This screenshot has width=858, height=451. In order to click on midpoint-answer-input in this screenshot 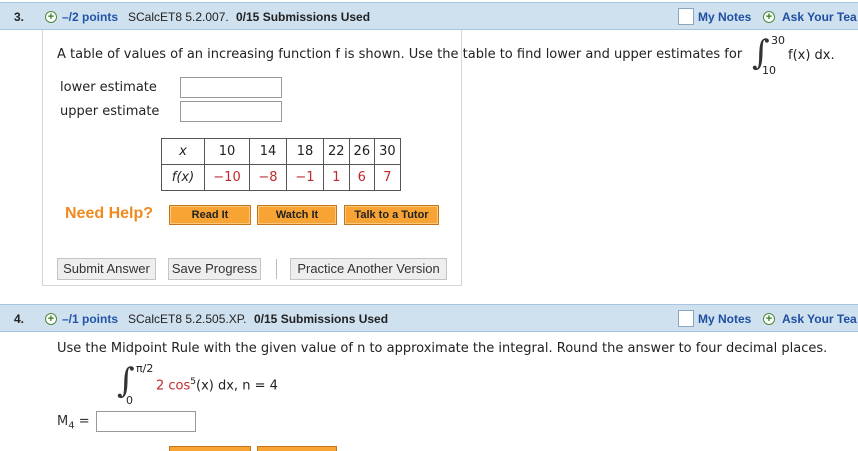, I will do `click(146, 421)`.